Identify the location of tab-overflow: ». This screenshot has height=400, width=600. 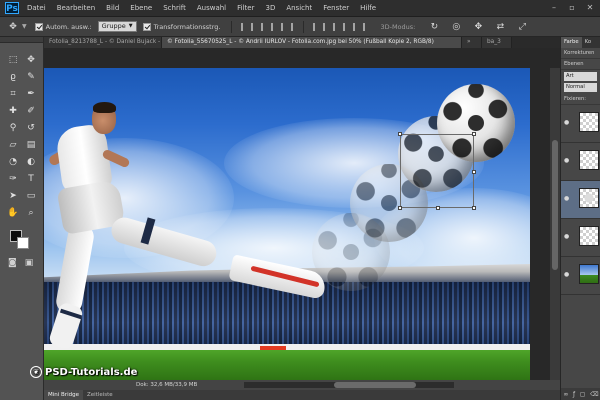
(472, 42).